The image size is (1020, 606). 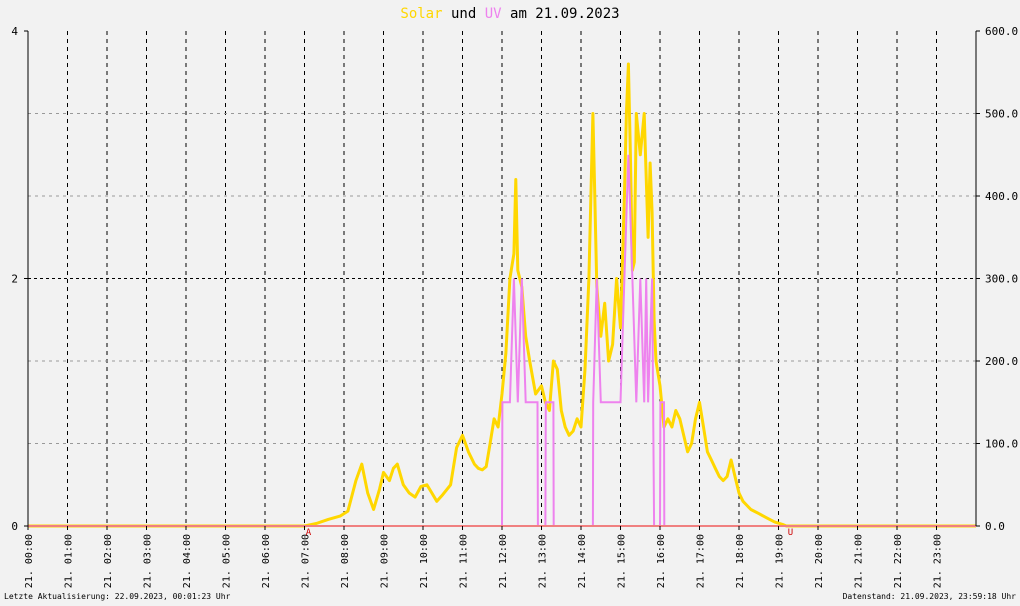 What do you see at coordinates (740, 561) in the screenshot?
I see `x-tick-label: 21. 18:00` at bounding box center [740, 561].